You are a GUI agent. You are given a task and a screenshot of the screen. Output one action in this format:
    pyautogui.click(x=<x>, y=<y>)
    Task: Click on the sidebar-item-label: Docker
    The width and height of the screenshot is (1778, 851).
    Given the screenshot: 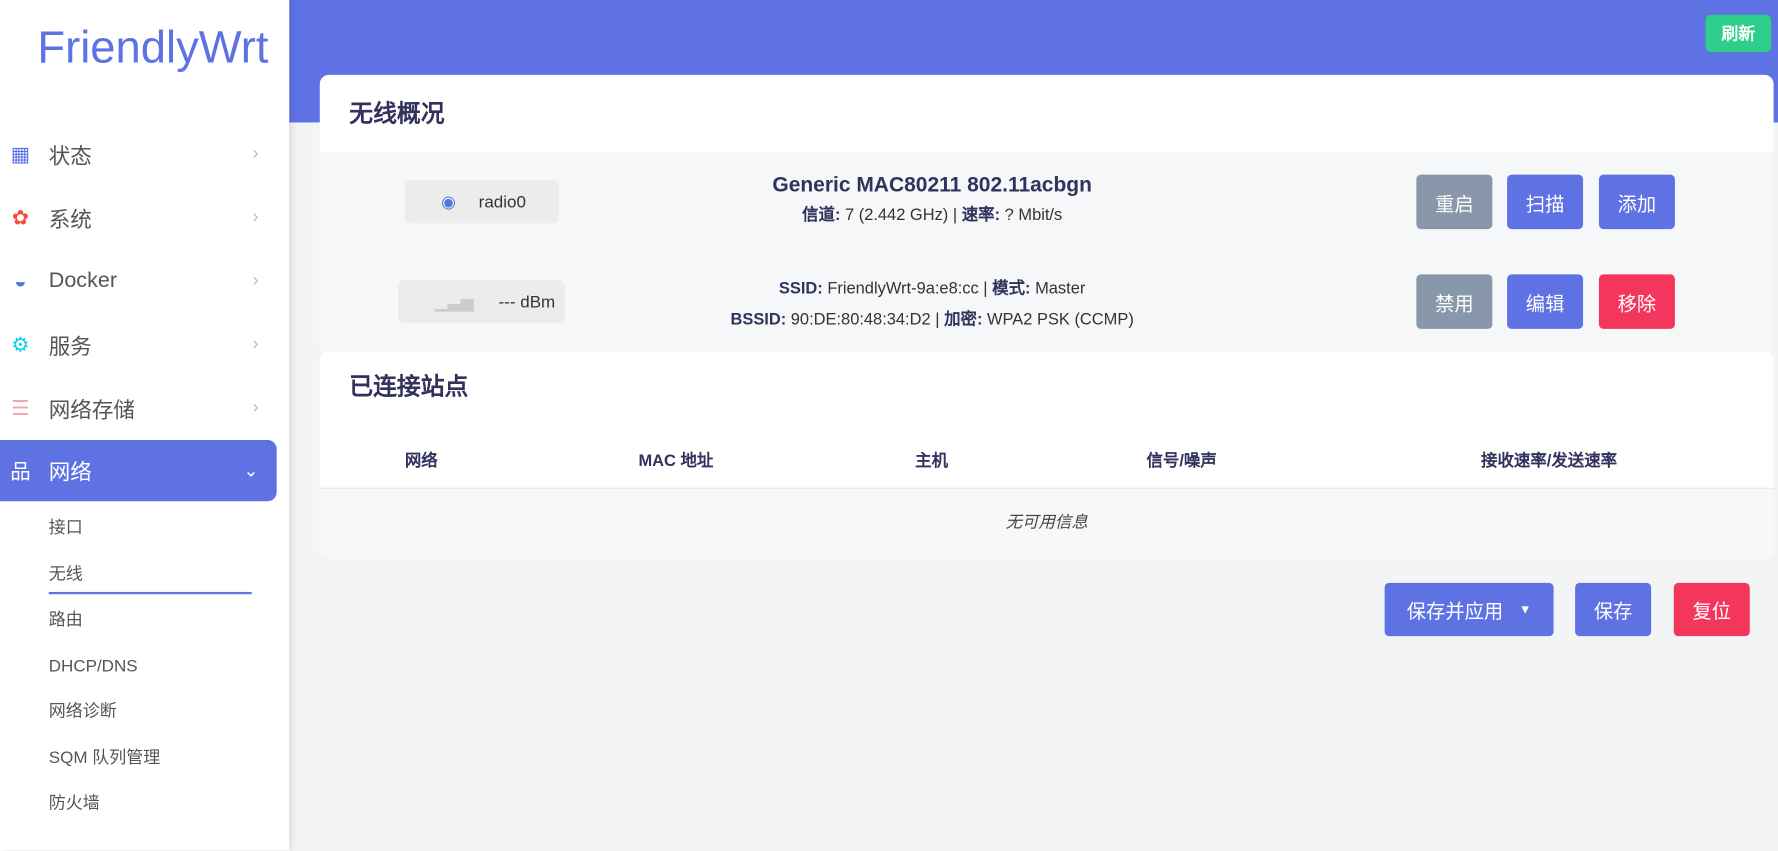 What is the action you would take?
    pyautogui.click(x=83, y=280)
    